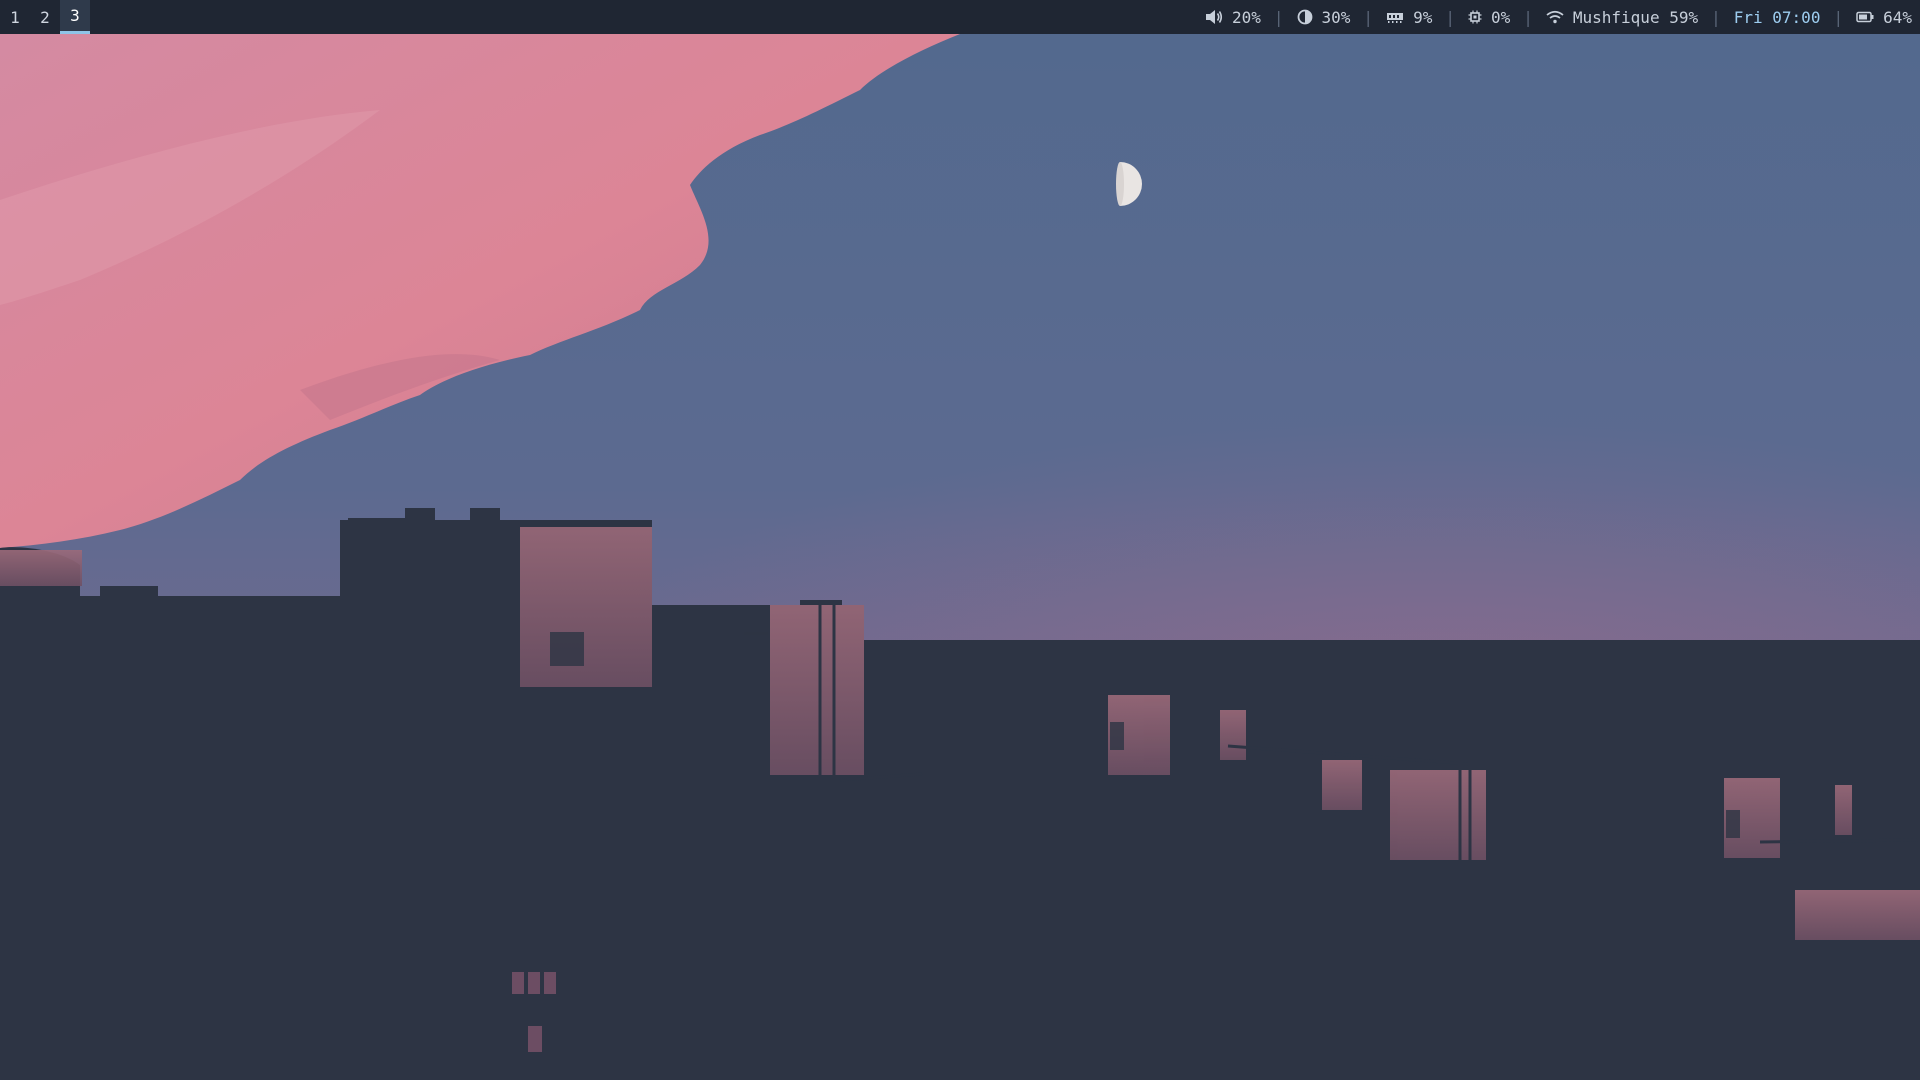  I want to click on battery-module: 64%, so click(1884, 17).